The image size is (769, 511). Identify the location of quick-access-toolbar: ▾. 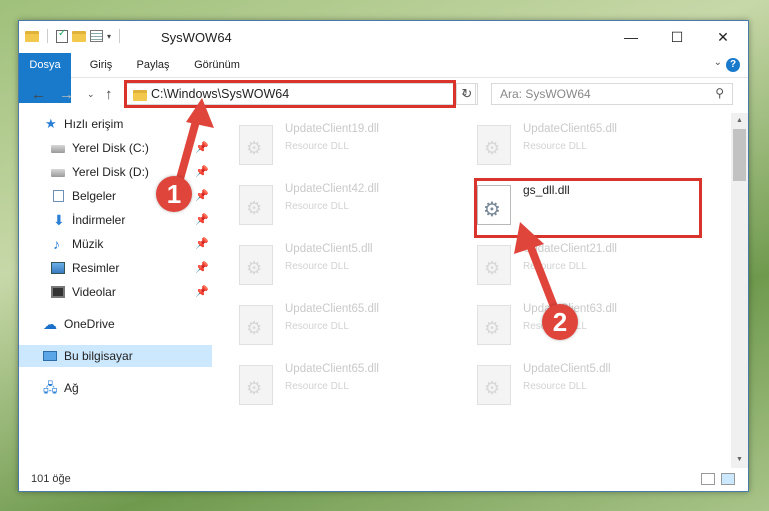
(74, 35).